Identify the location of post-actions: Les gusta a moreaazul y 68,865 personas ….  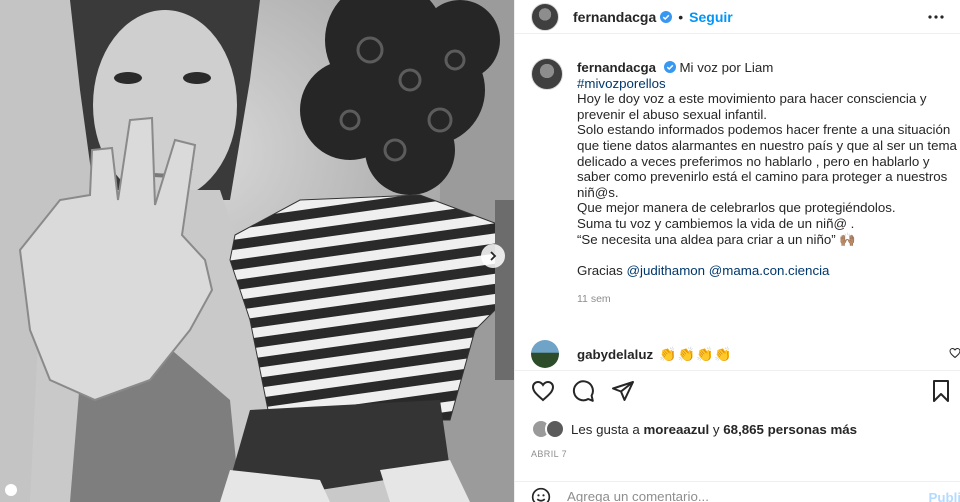
(737, 436).